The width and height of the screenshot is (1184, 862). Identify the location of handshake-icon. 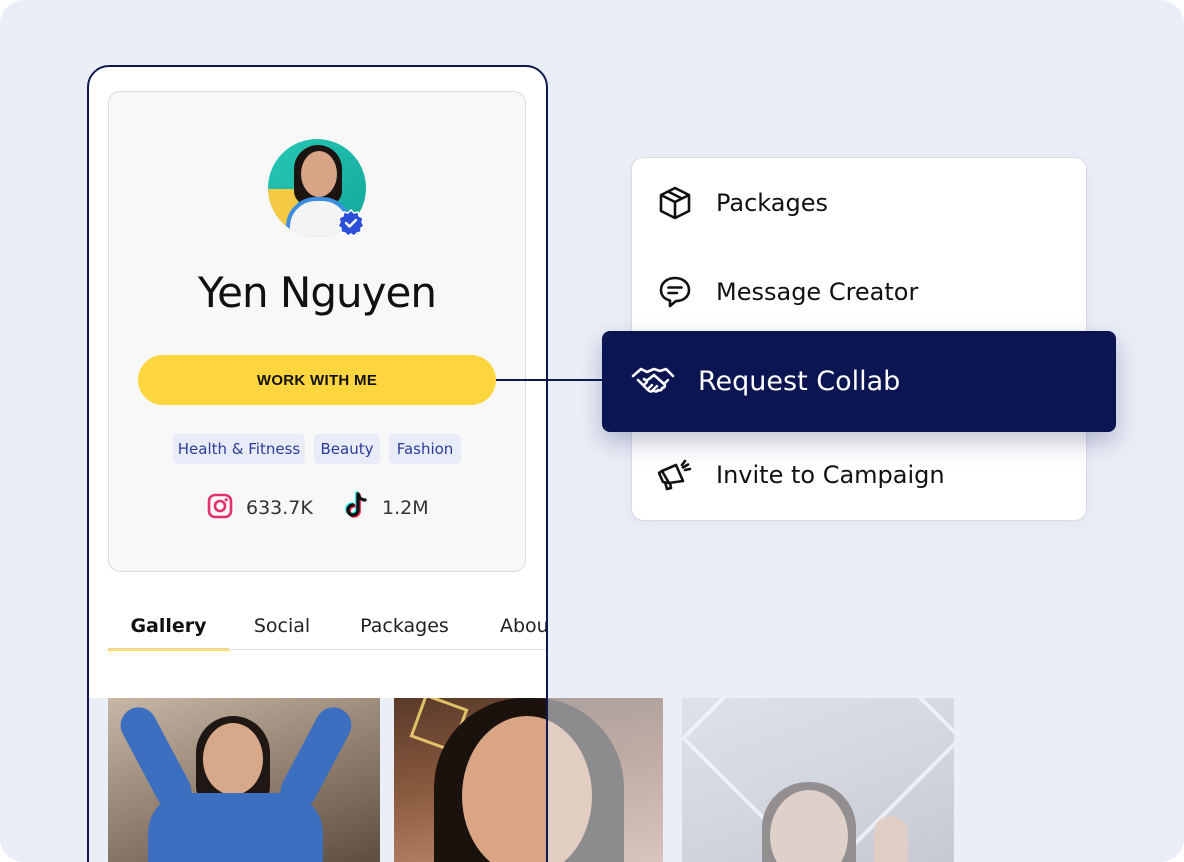
(653, 382).